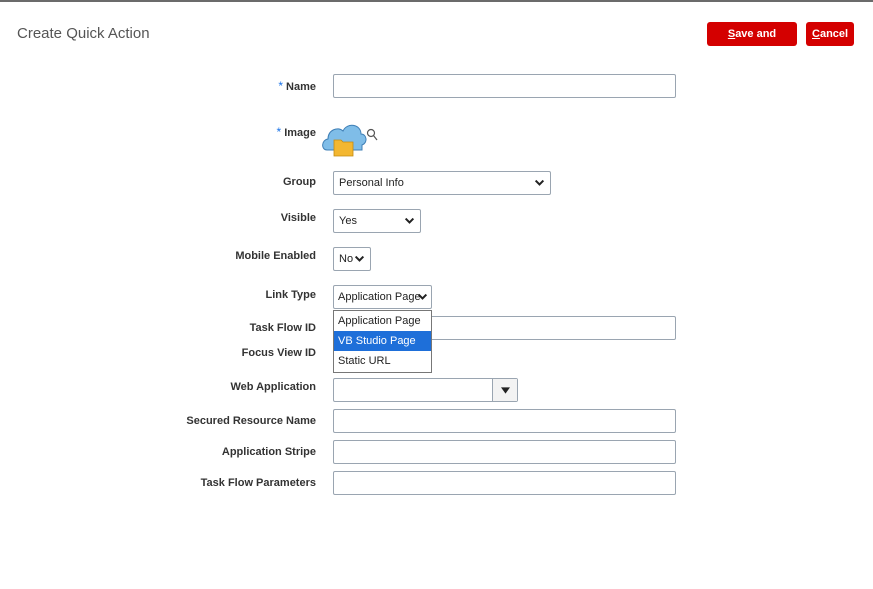 The height and width of the screenshot is (589, 873). I want to click on top-border, so click(436, 1).